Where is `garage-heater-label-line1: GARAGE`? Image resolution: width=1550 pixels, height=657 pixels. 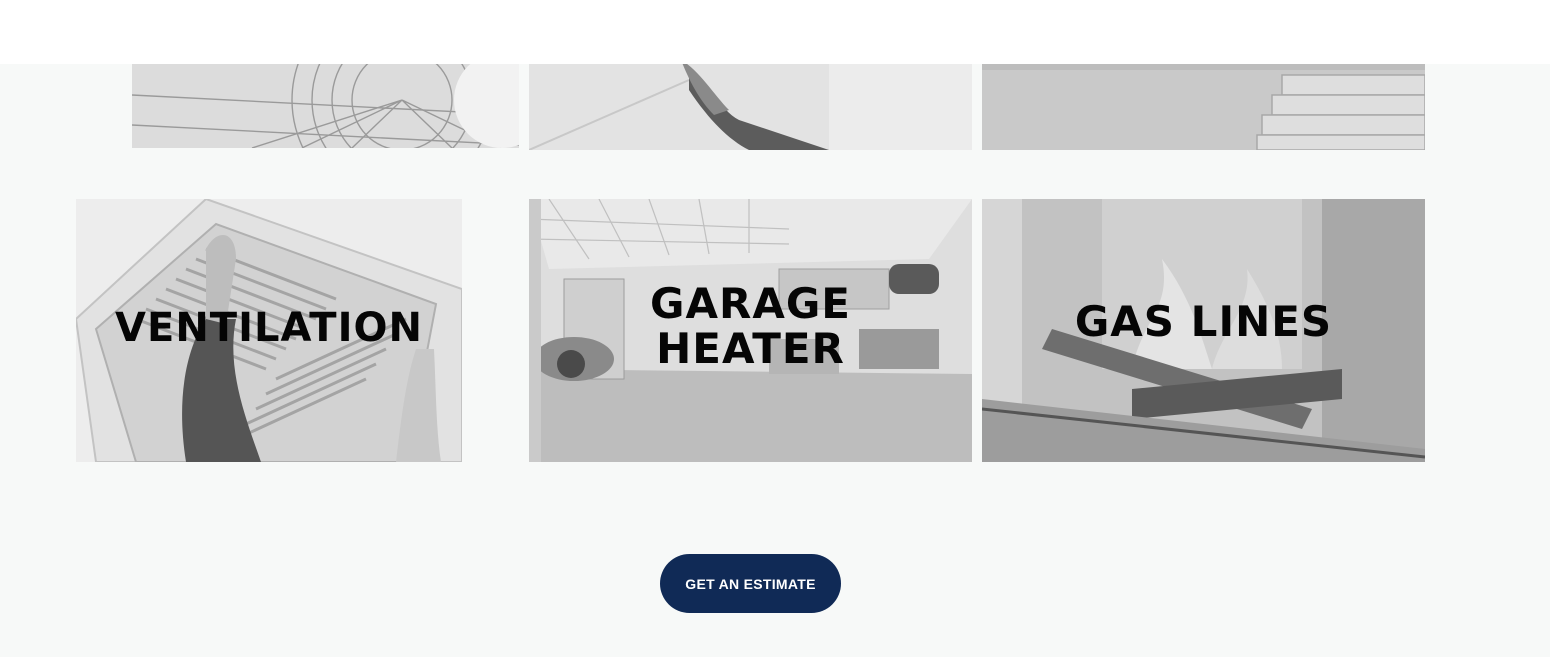 garage-heater-label-line1: GARAGE is located at coordinates (750, 303).